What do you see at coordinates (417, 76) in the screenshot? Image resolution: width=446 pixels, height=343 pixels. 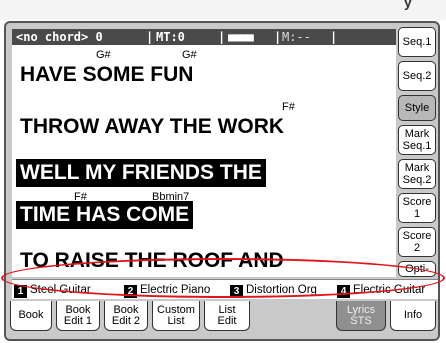 I see `tab-seq2: Seq.2` at bounding box center [417, 76].